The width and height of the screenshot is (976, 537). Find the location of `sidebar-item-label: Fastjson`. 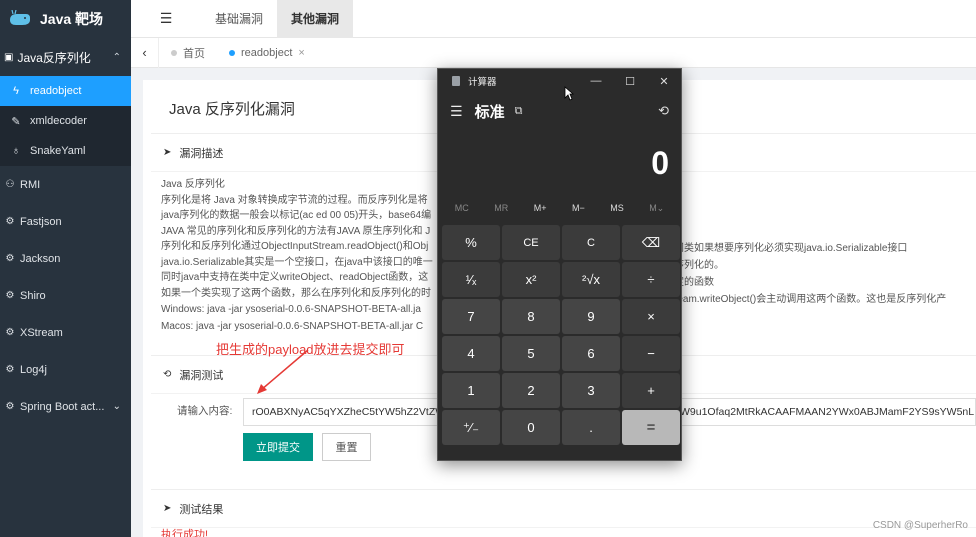

sidebar-item-label: Fastjson is located at coordinates (41, 221).